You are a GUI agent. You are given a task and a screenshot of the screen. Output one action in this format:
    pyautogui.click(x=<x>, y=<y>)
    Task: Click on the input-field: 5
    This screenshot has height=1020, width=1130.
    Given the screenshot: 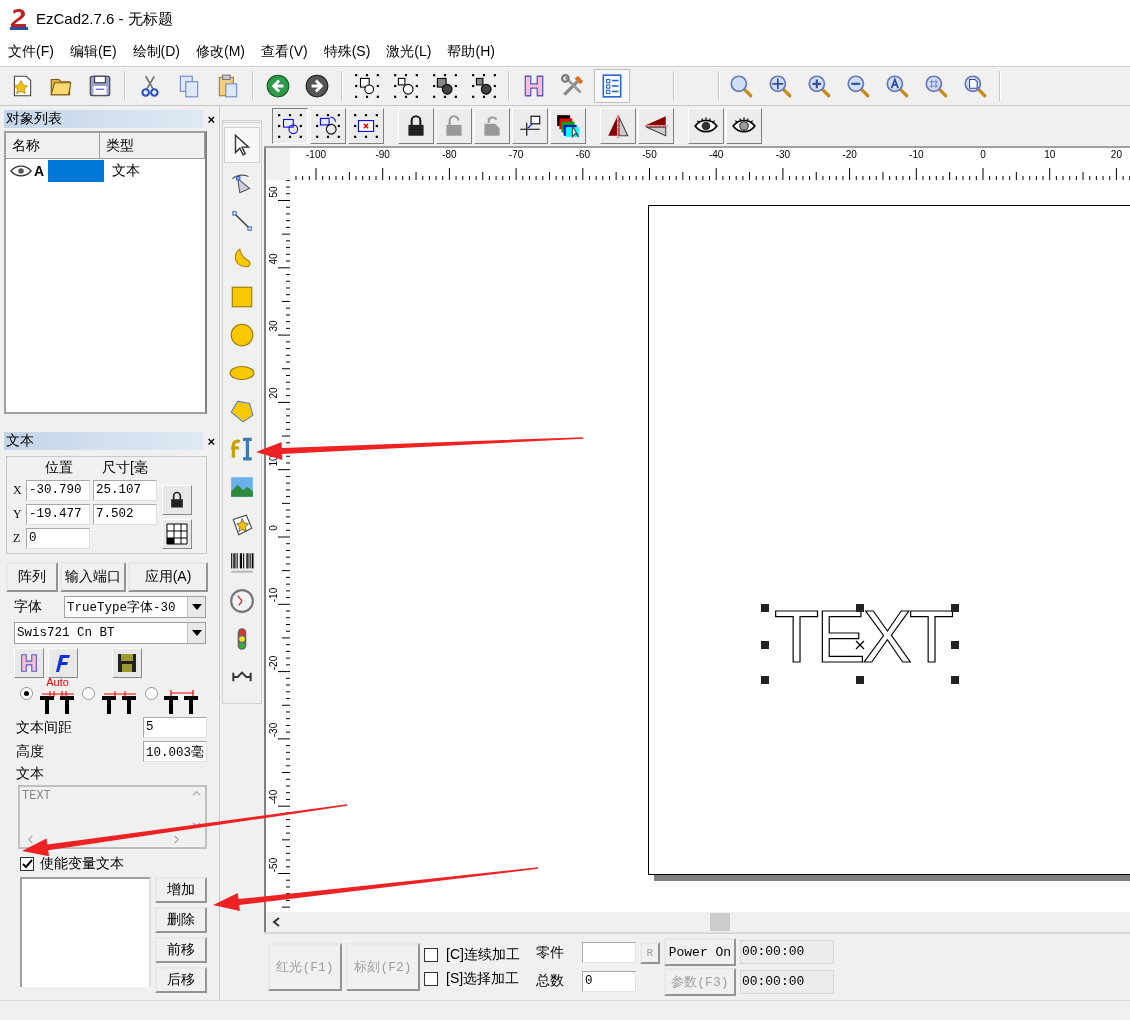 What is the action you would take?
    pyautogui.click(x=175, y=727)
    